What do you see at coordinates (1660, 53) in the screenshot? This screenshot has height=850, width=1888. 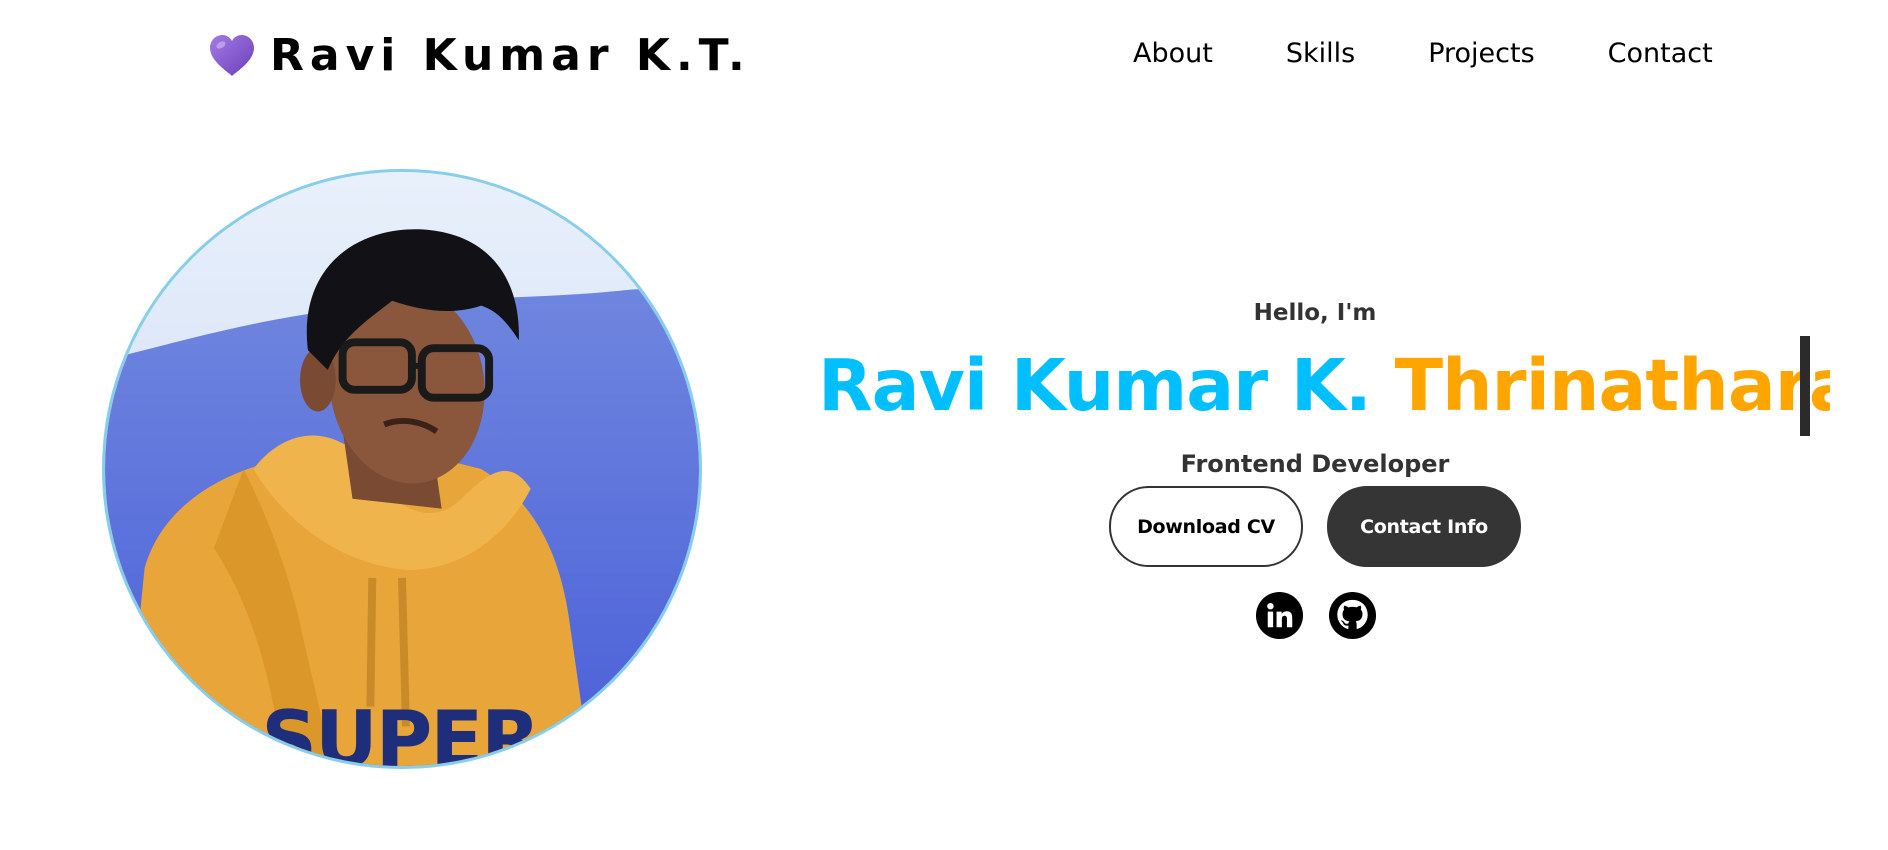 I see `nav-link-contact: Contact` at bounding box center [1660, 53].